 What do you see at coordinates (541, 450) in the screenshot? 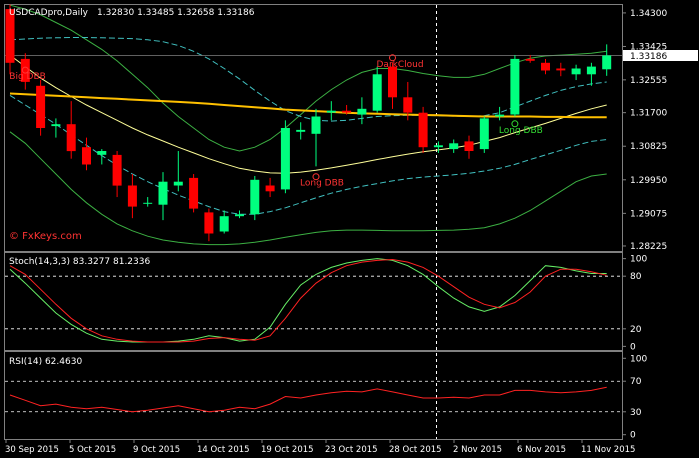
I see `date-tick-label: 6 Nov 2015` at bounding box center [541, 450].